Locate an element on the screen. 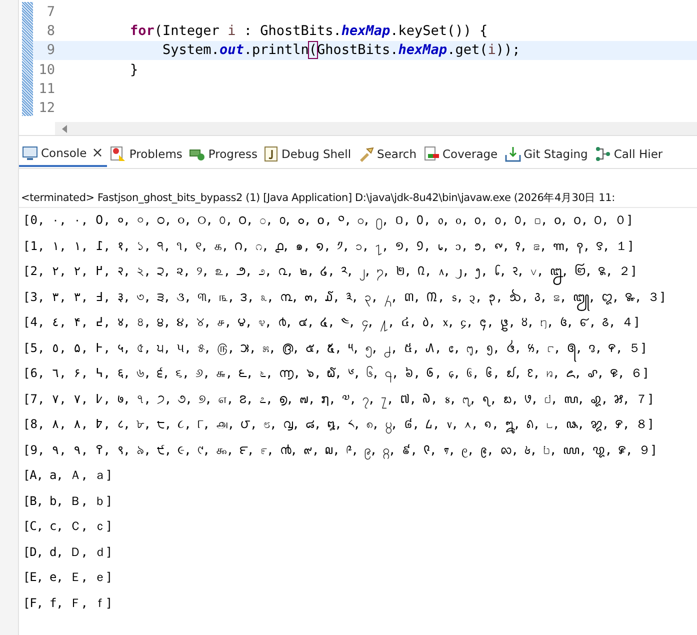  view-tab: Search is located at coordinates (388, 154).